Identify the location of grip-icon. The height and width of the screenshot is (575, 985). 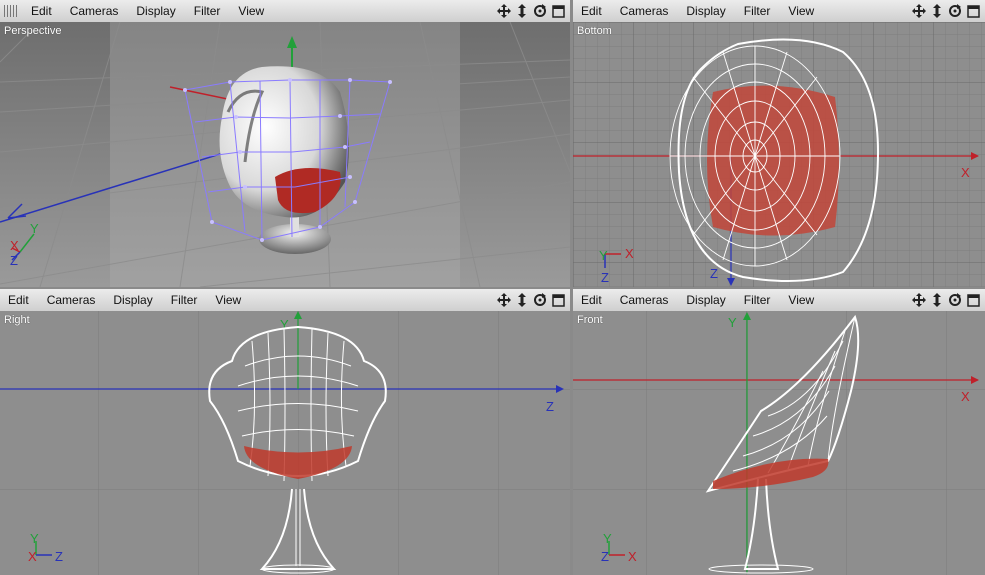
(11, 11).